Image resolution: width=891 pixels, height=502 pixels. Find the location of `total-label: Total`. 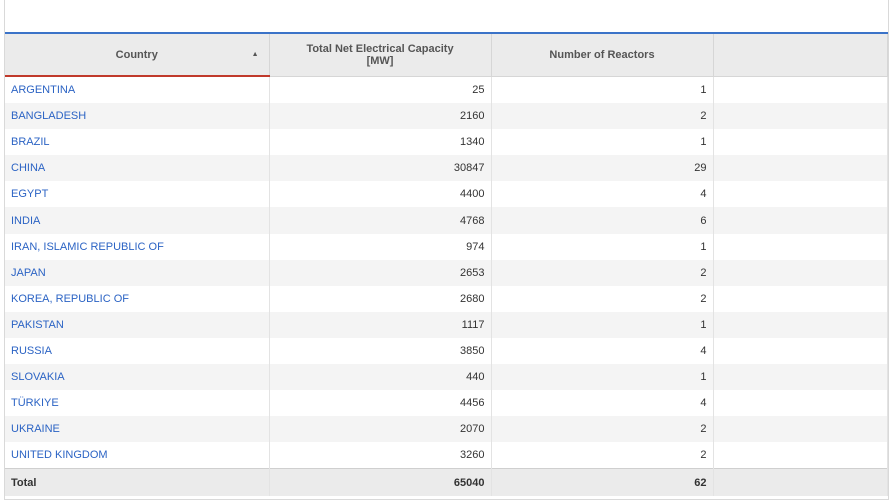

total-label: Total is located at coordinates (137, 482).